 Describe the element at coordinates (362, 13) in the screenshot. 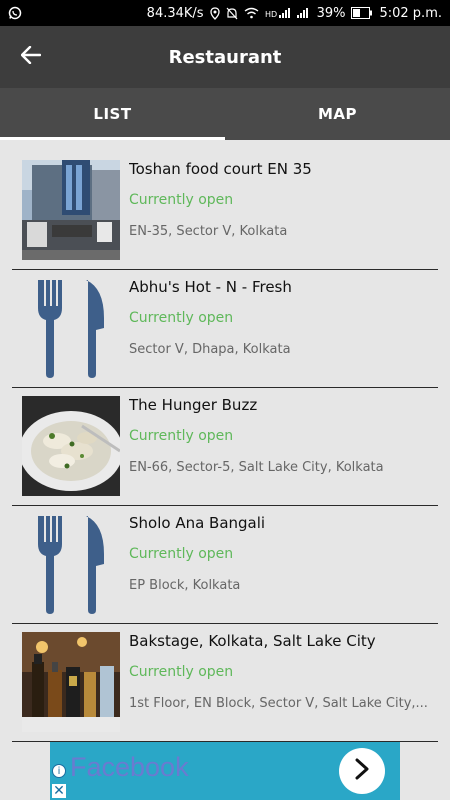

I see `battery-icon` at that location.